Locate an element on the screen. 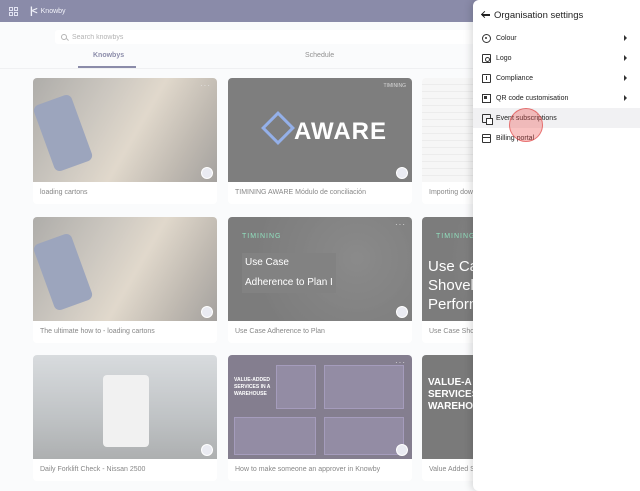 The image size is (640, 491). click-indicator is located at coordinates (526, 125).